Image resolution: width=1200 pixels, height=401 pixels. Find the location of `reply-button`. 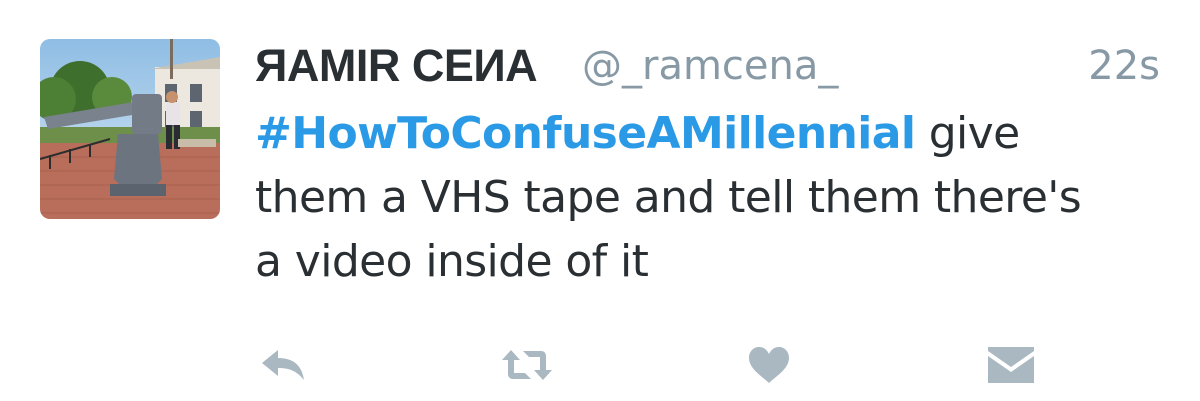

reply-button is located at coordinates (283, 365).